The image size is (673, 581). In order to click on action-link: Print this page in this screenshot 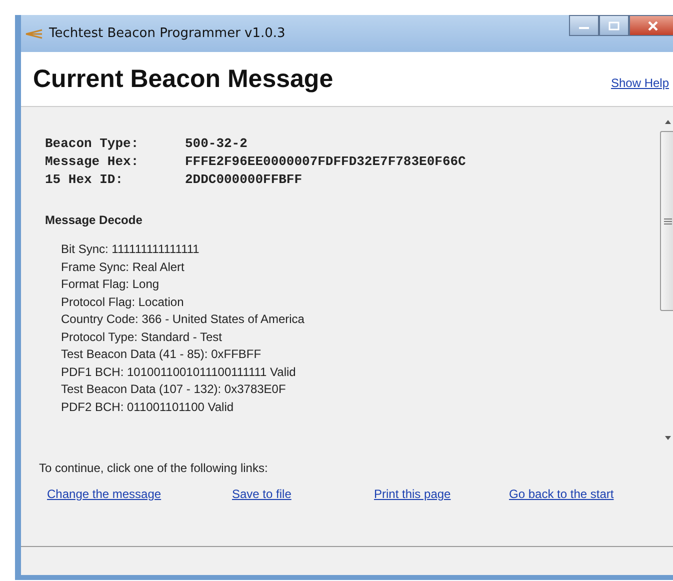, I will do `click(441, 494)`.